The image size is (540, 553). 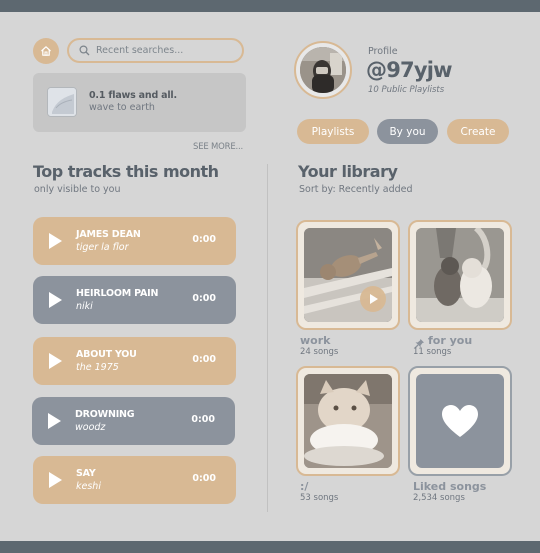 I want to click on home-button, so click(x=46, y=51).